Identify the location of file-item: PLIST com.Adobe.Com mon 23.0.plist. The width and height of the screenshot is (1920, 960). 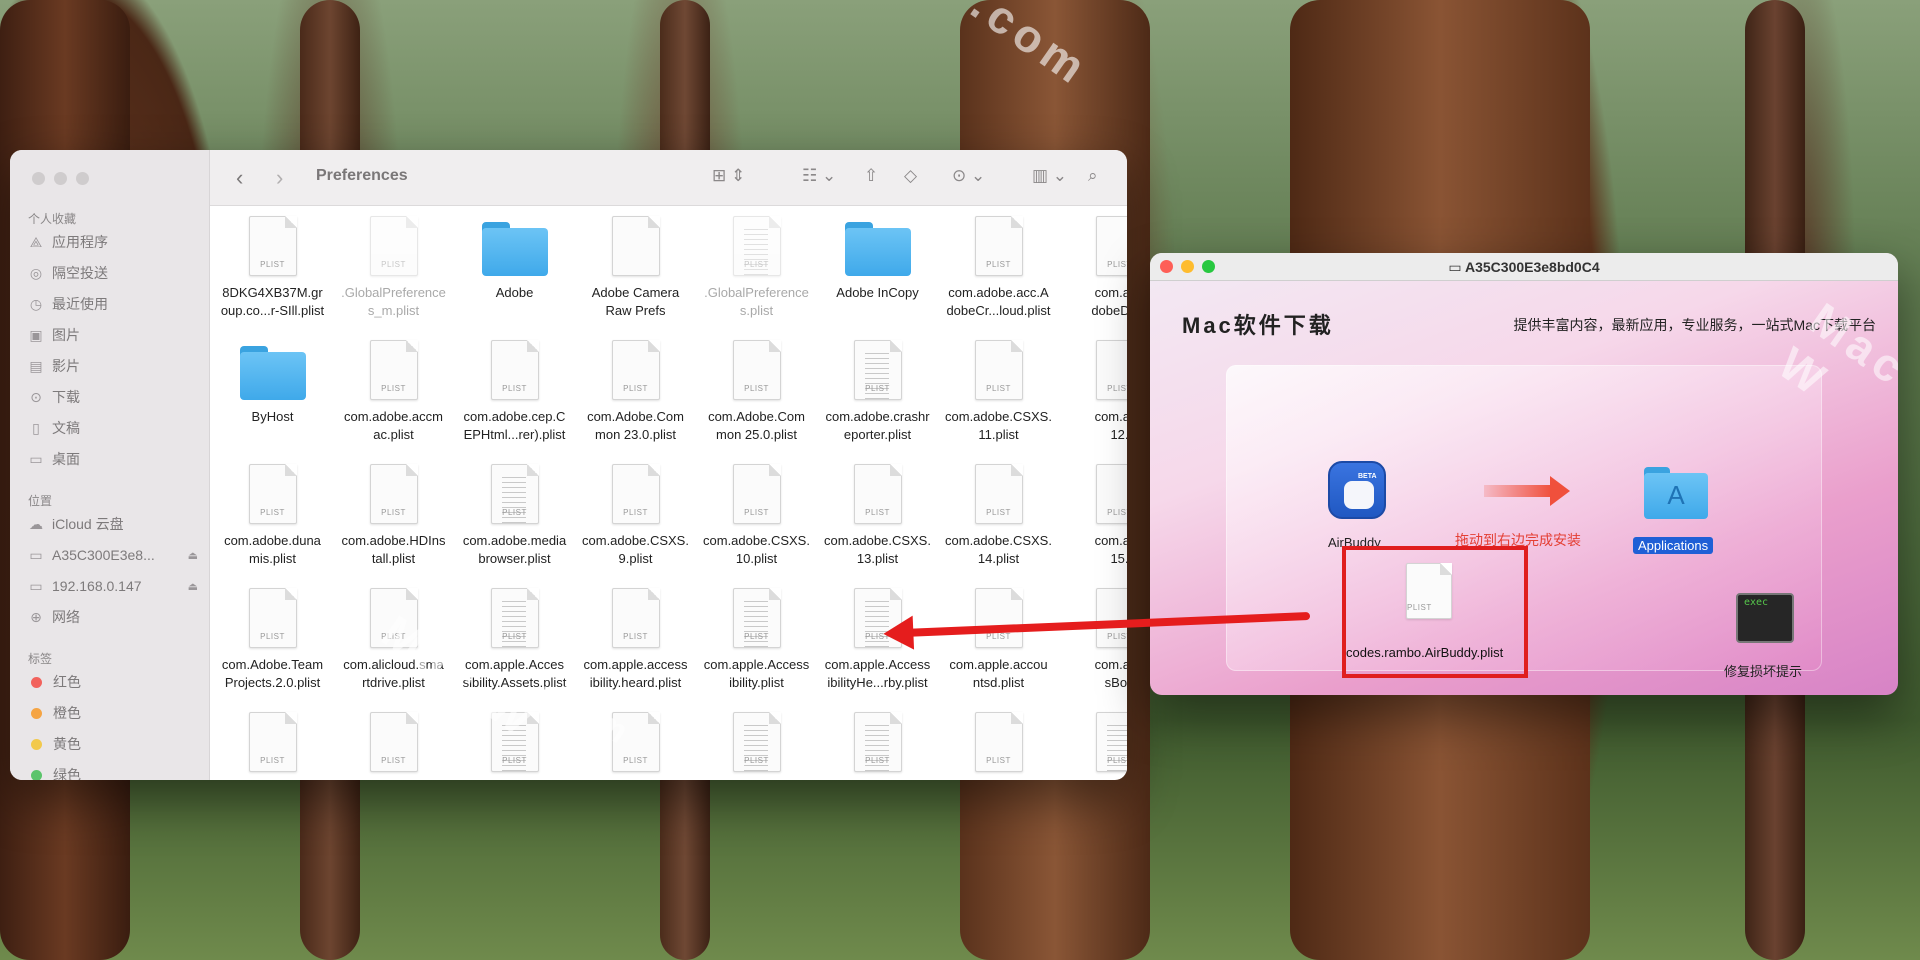
(635, 392).